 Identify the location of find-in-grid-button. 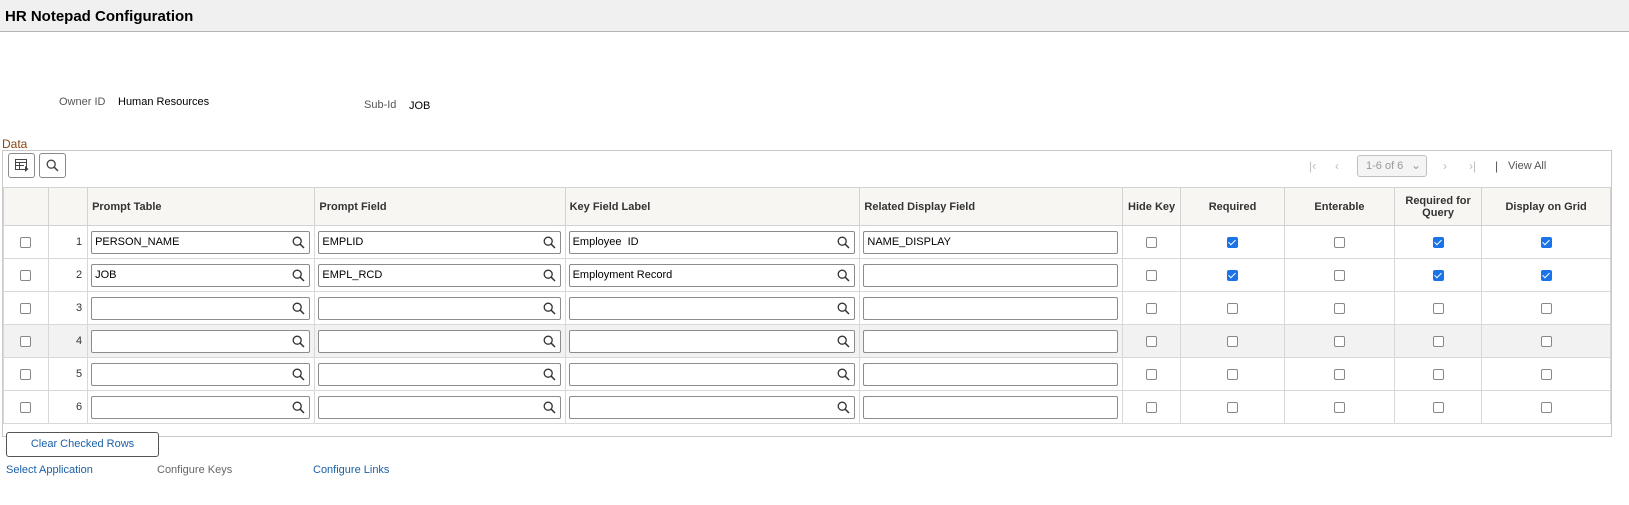
(52, 165).